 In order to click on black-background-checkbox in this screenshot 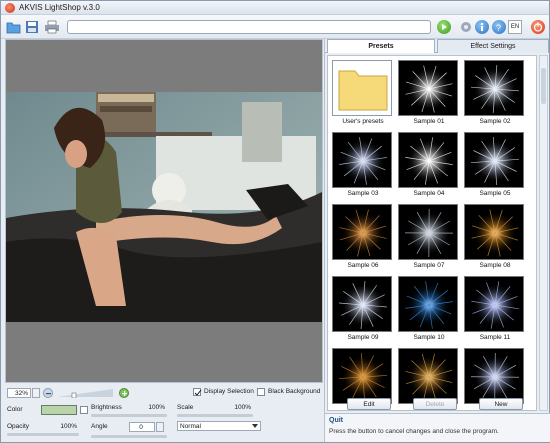, I will do `click(261, 392)`.